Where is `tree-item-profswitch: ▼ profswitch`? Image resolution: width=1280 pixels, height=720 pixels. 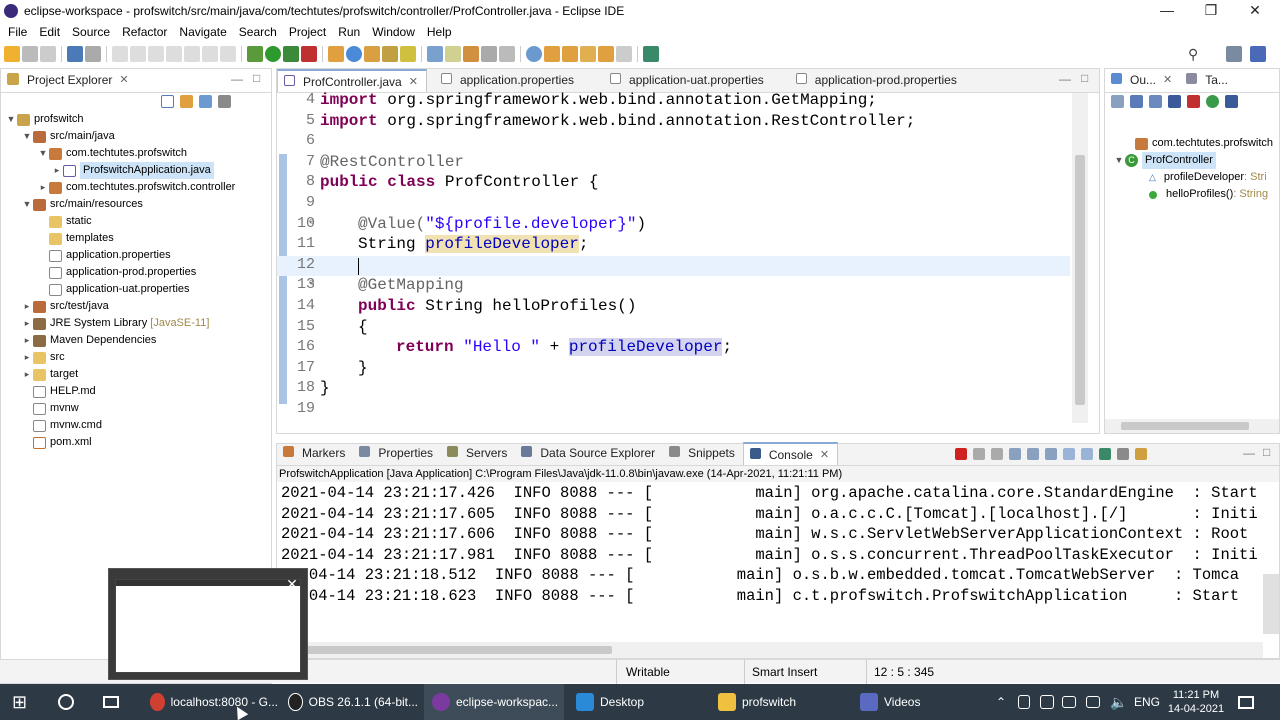
tree-item-profswitch: ▼ profswitch is located at coordinates (44, 119).